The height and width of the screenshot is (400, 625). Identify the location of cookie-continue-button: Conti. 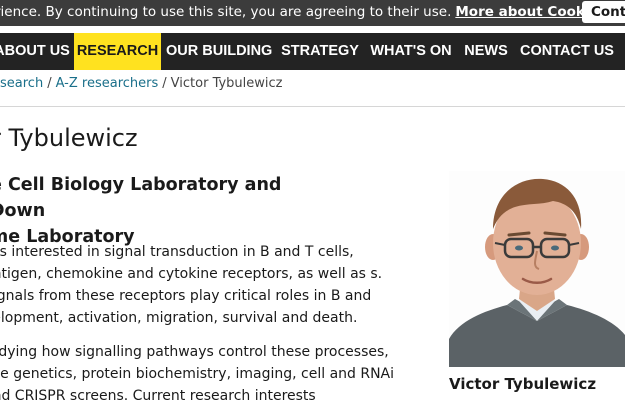
(603, 12).